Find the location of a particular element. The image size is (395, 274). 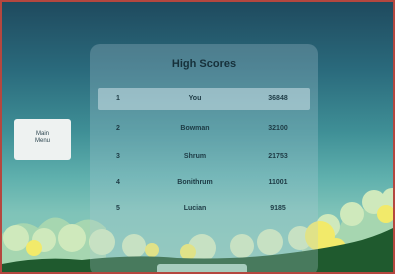

score-value: 11001 is located at coordinates (278, 182).